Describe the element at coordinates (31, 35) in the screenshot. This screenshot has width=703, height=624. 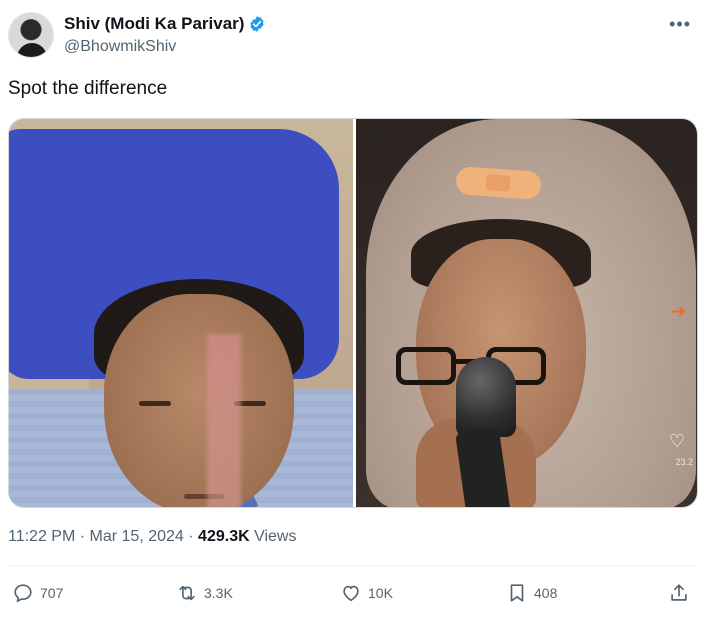
I see `avatar` at that location.